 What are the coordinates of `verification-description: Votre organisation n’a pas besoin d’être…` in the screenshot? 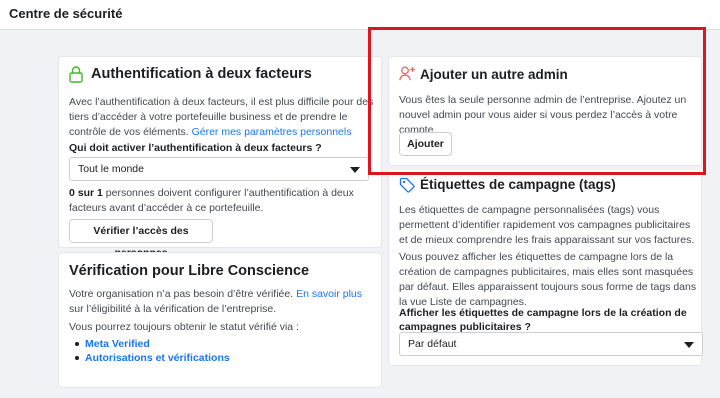 It's located at (216, 301).